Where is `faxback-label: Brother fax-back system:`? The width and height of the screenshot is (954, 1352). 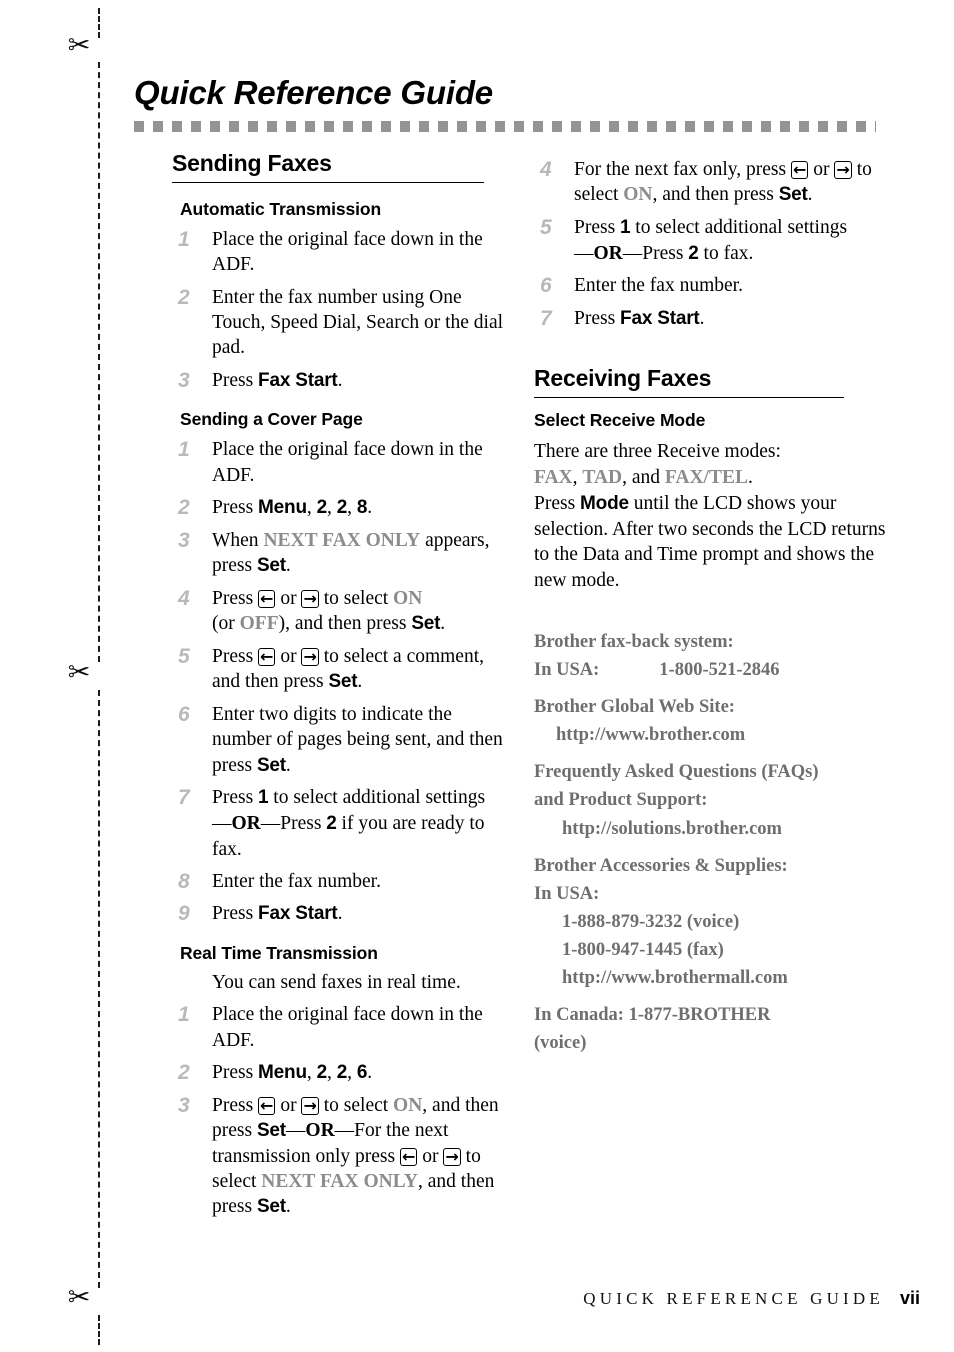 faxback-label: Brother fax-back system: is located at coordinates (634, 641).